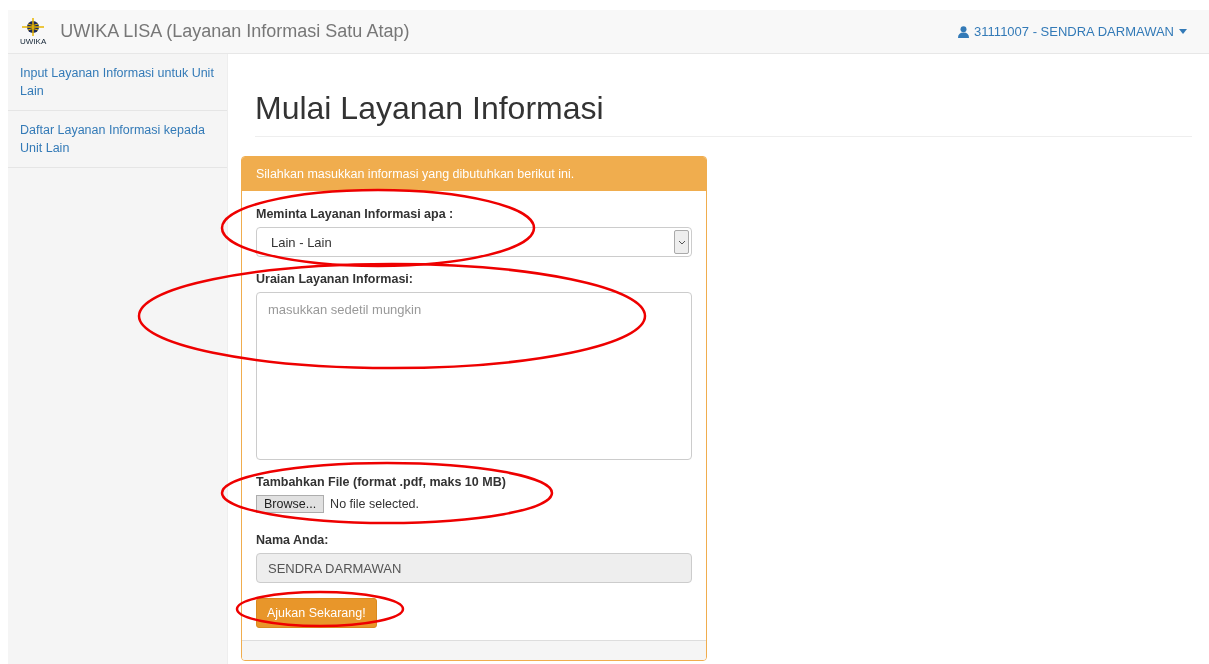 The image size is (1209, 664). Describe the element at coordinates (1183, 31) in the screenshot. I see `caret-icon` at that location.